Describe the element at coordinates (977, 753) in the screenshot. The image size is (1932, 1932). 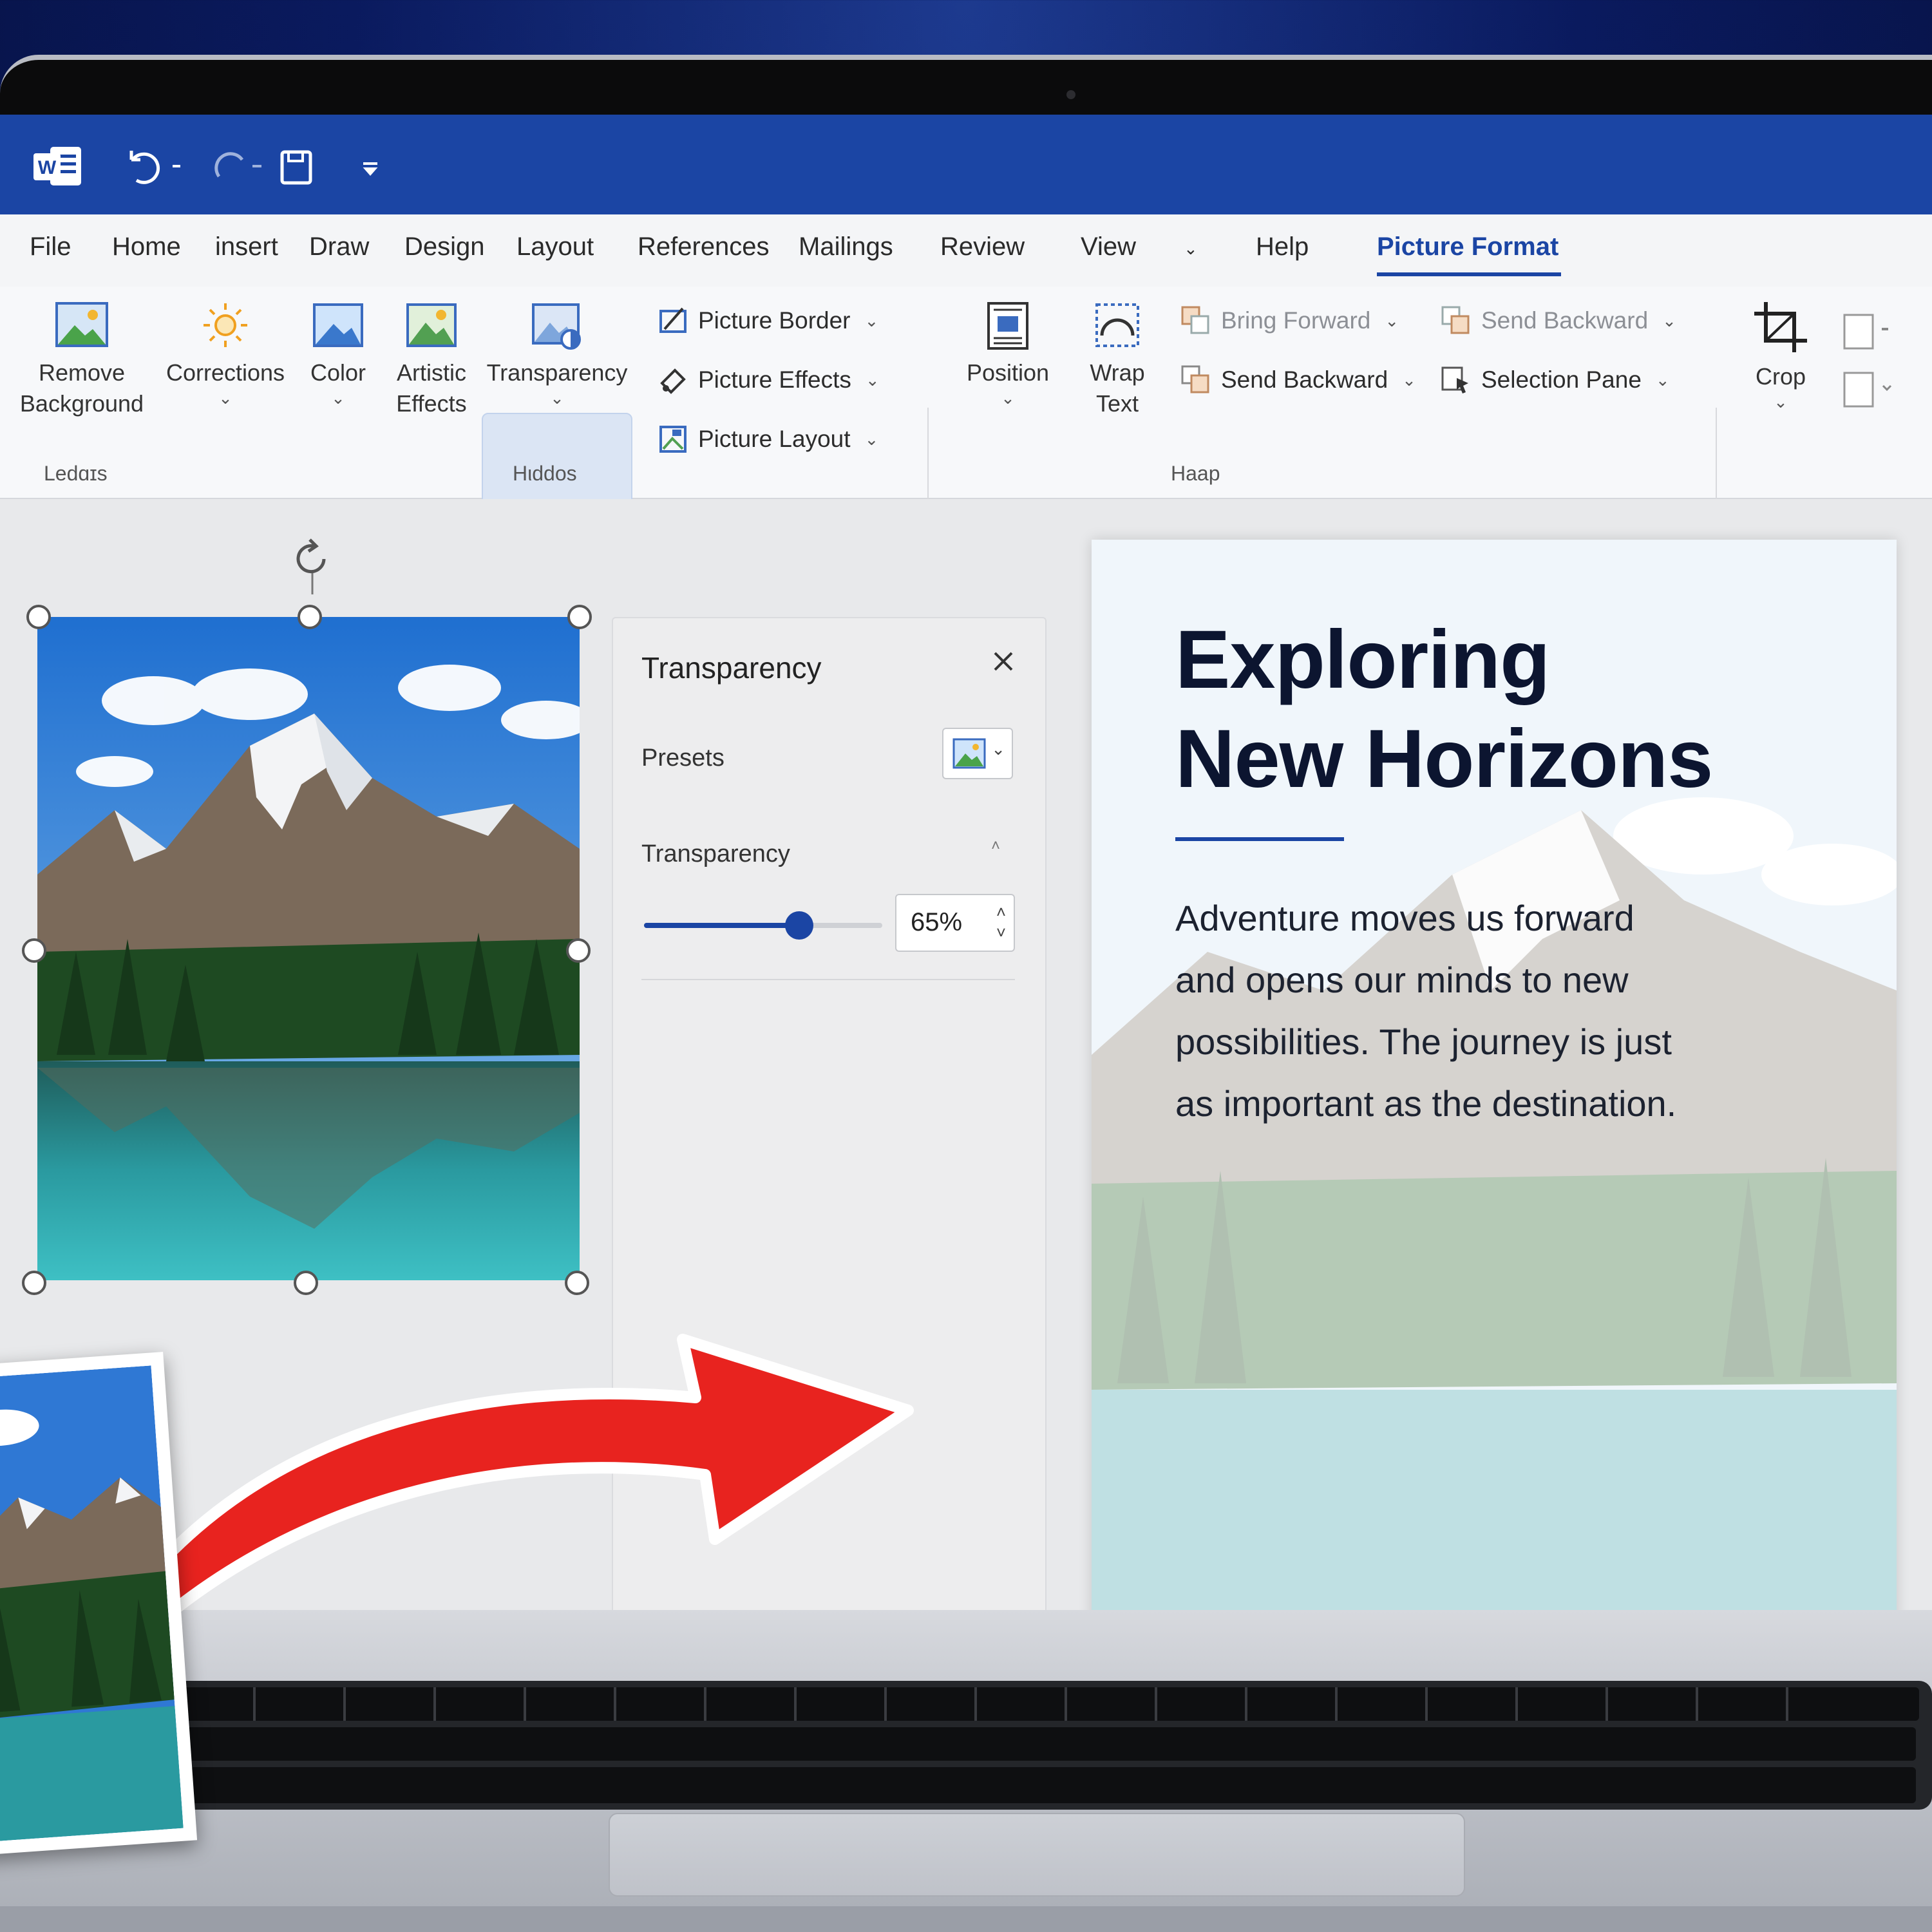
I see `presets-dropdown: ⌄` at that location.